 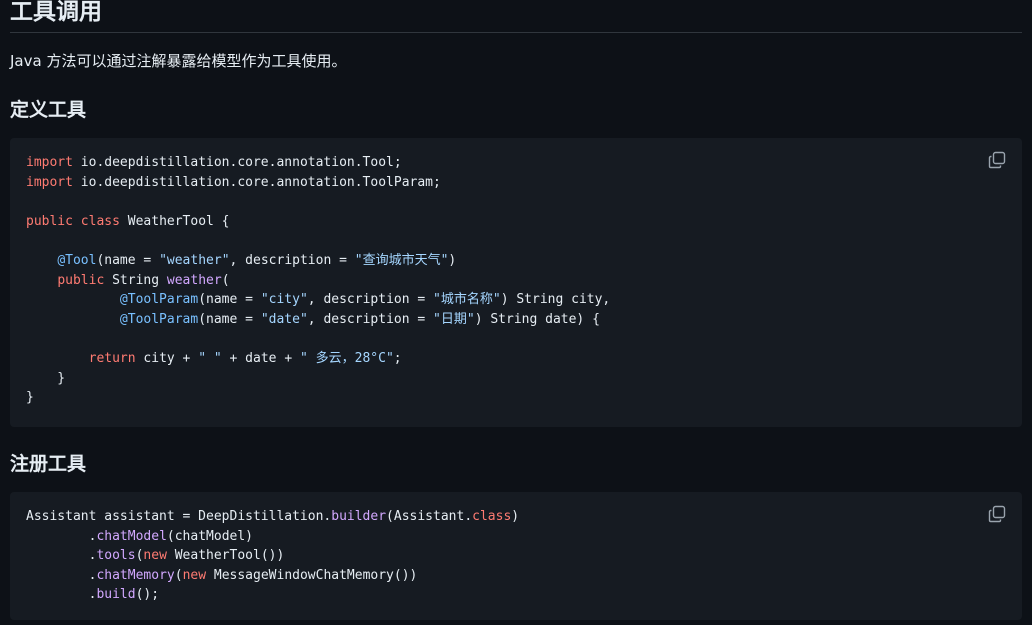 What do you see at coordinates (401, 260) in the screenshot?
I see `code-token-string: "查询城市天气"` at bounding box center [401, 260].